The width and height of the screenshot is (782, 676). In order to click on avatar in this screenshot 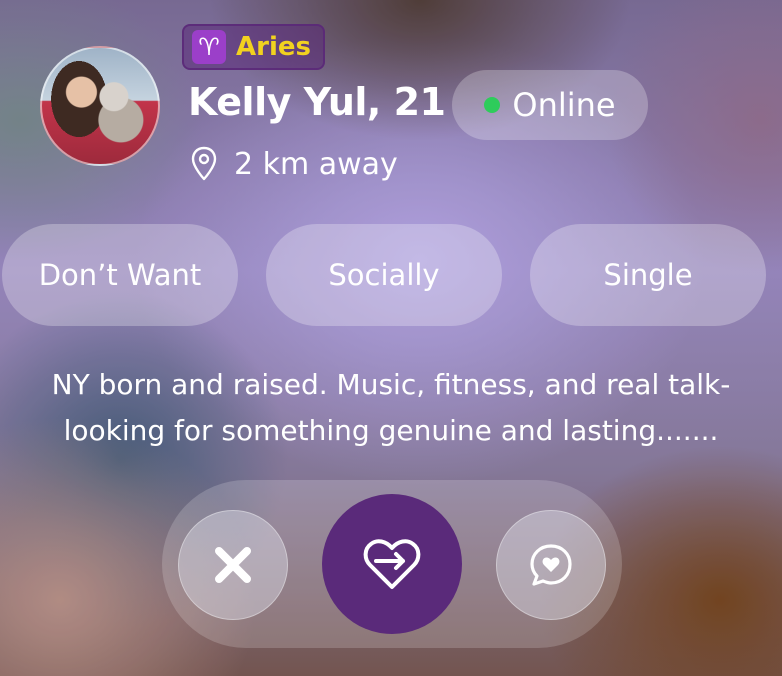, I will do `click(100, 106)`.